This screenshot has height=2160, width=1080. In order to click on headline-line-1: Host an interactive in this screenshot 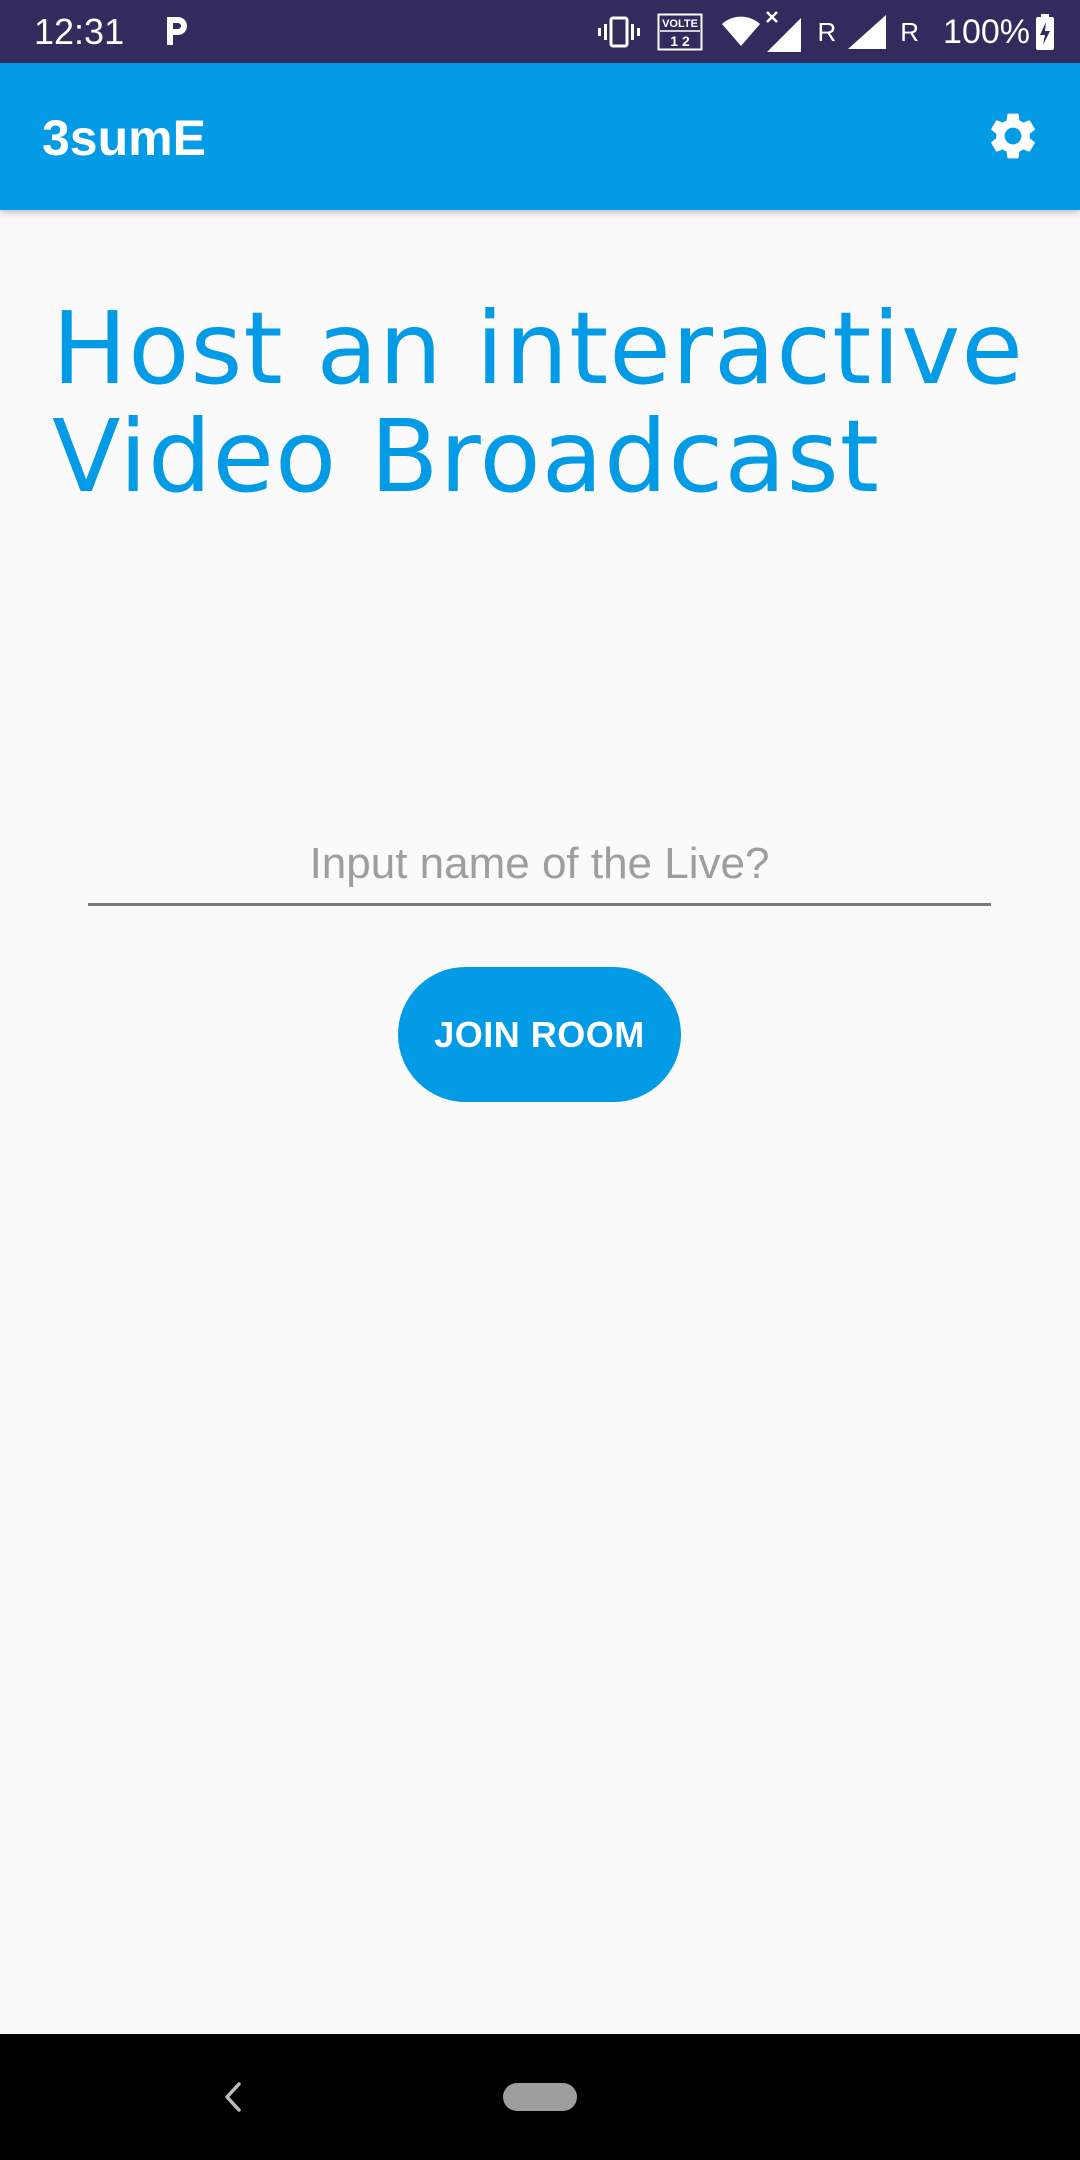, I will do `click(538, 348)`.